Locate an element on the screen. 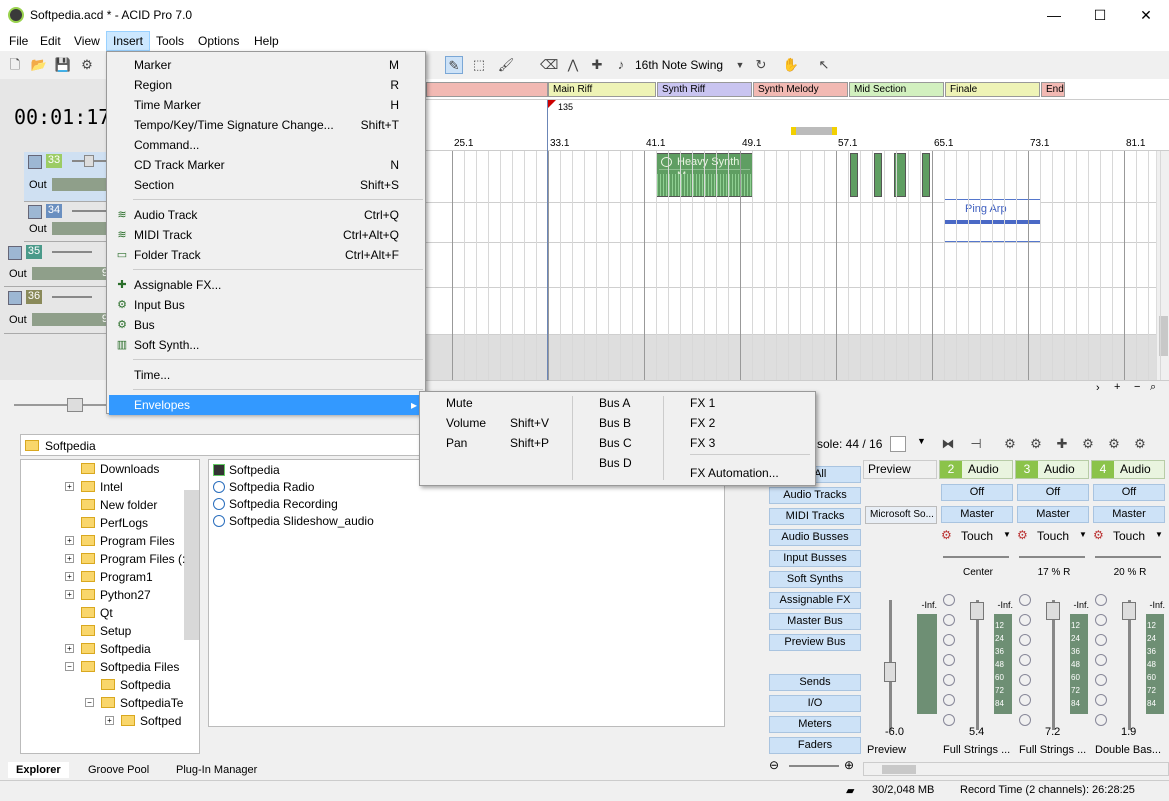  solo-icon is located at coordinates (1101, 700).